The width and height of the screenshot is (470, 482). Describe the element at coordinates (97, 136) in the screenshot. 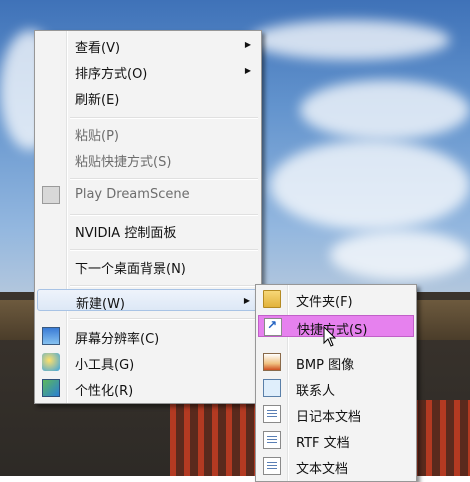

I see `menu-item-label: 粘贴(P)` at that location.